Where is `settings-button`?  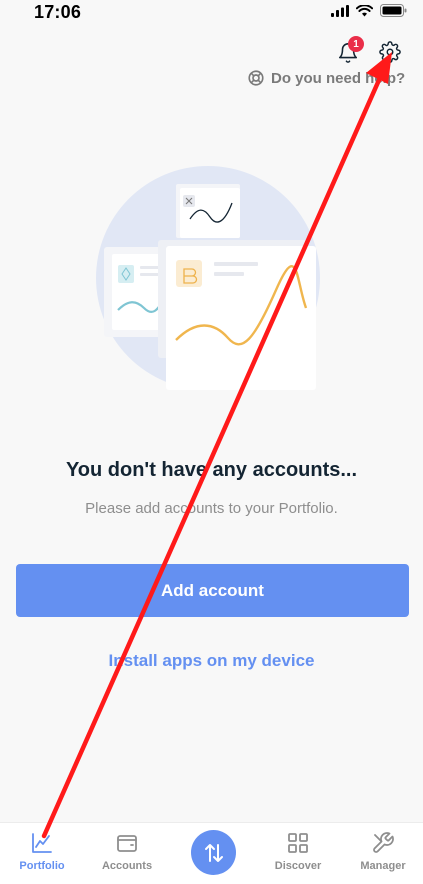 settings-button is located at coordinates (390, 52).